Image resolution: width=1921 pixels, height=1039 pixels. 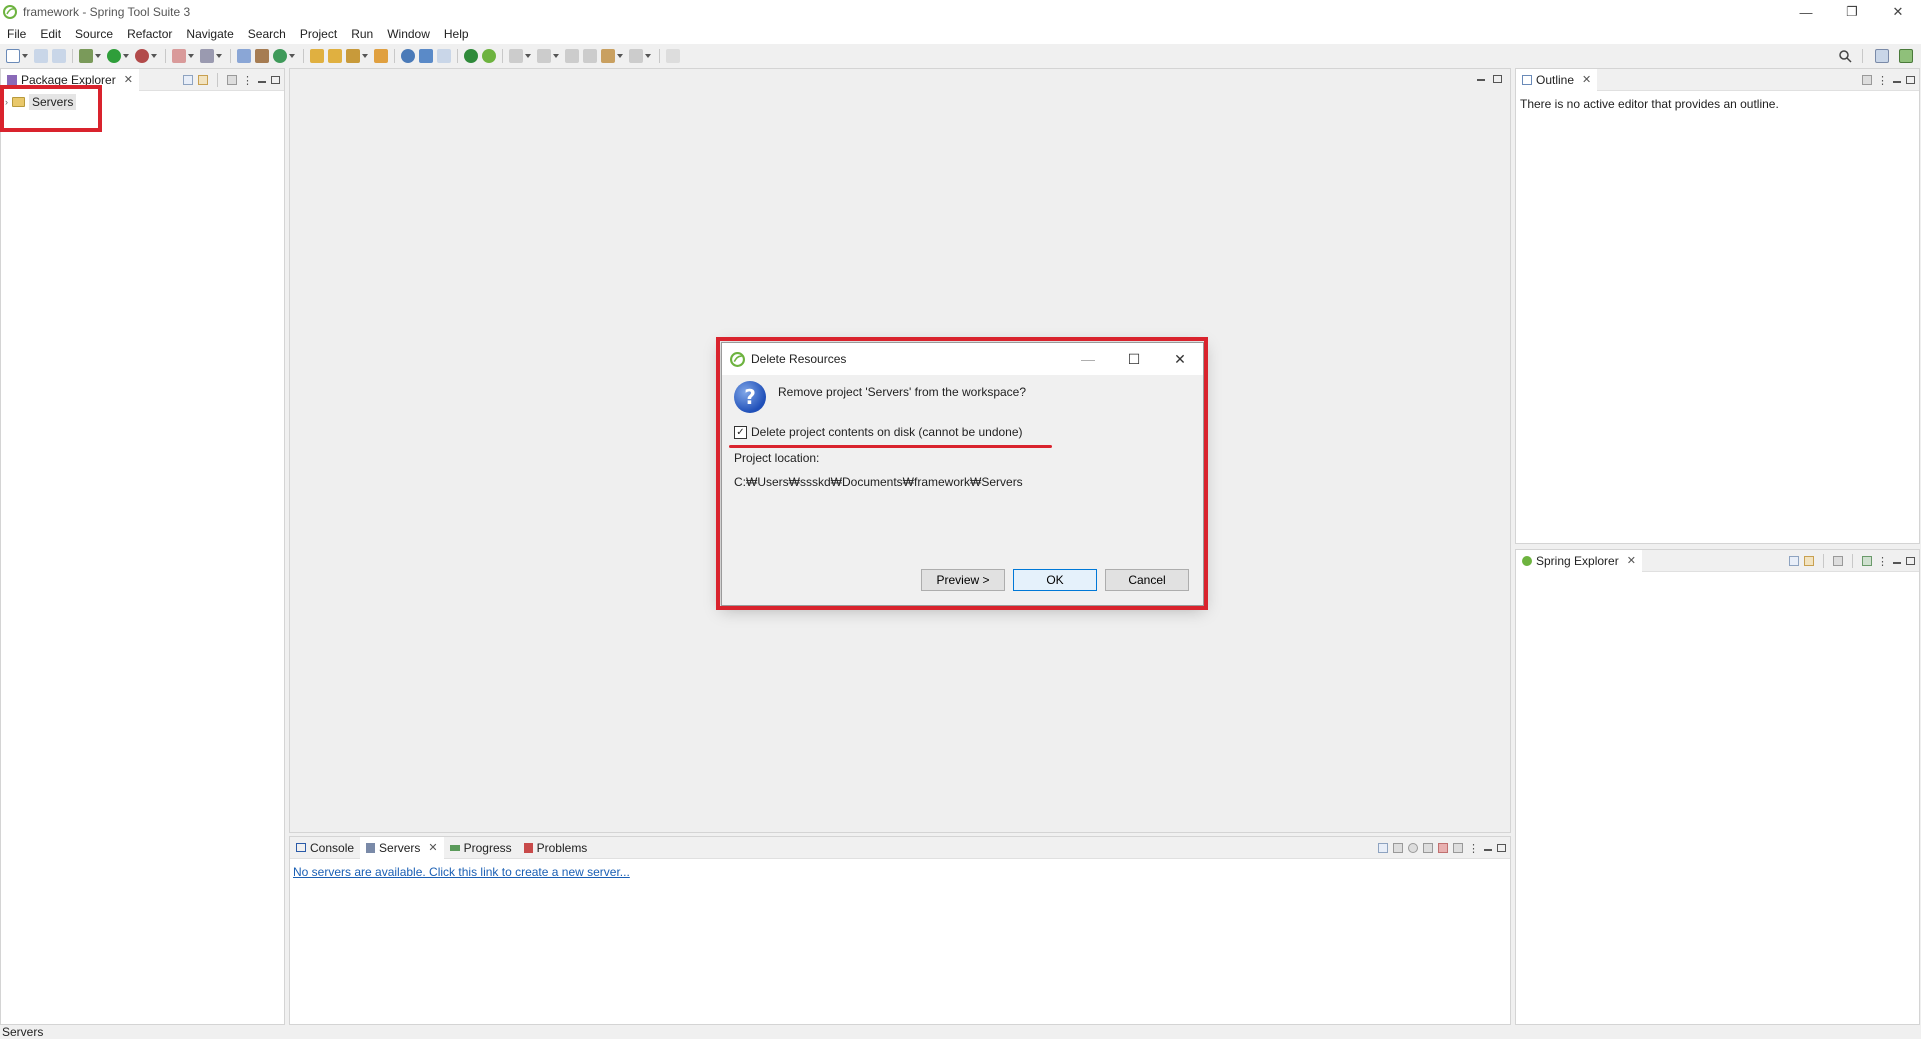 I want to click on tab-problems: Problems, so click(x=556, y=848).